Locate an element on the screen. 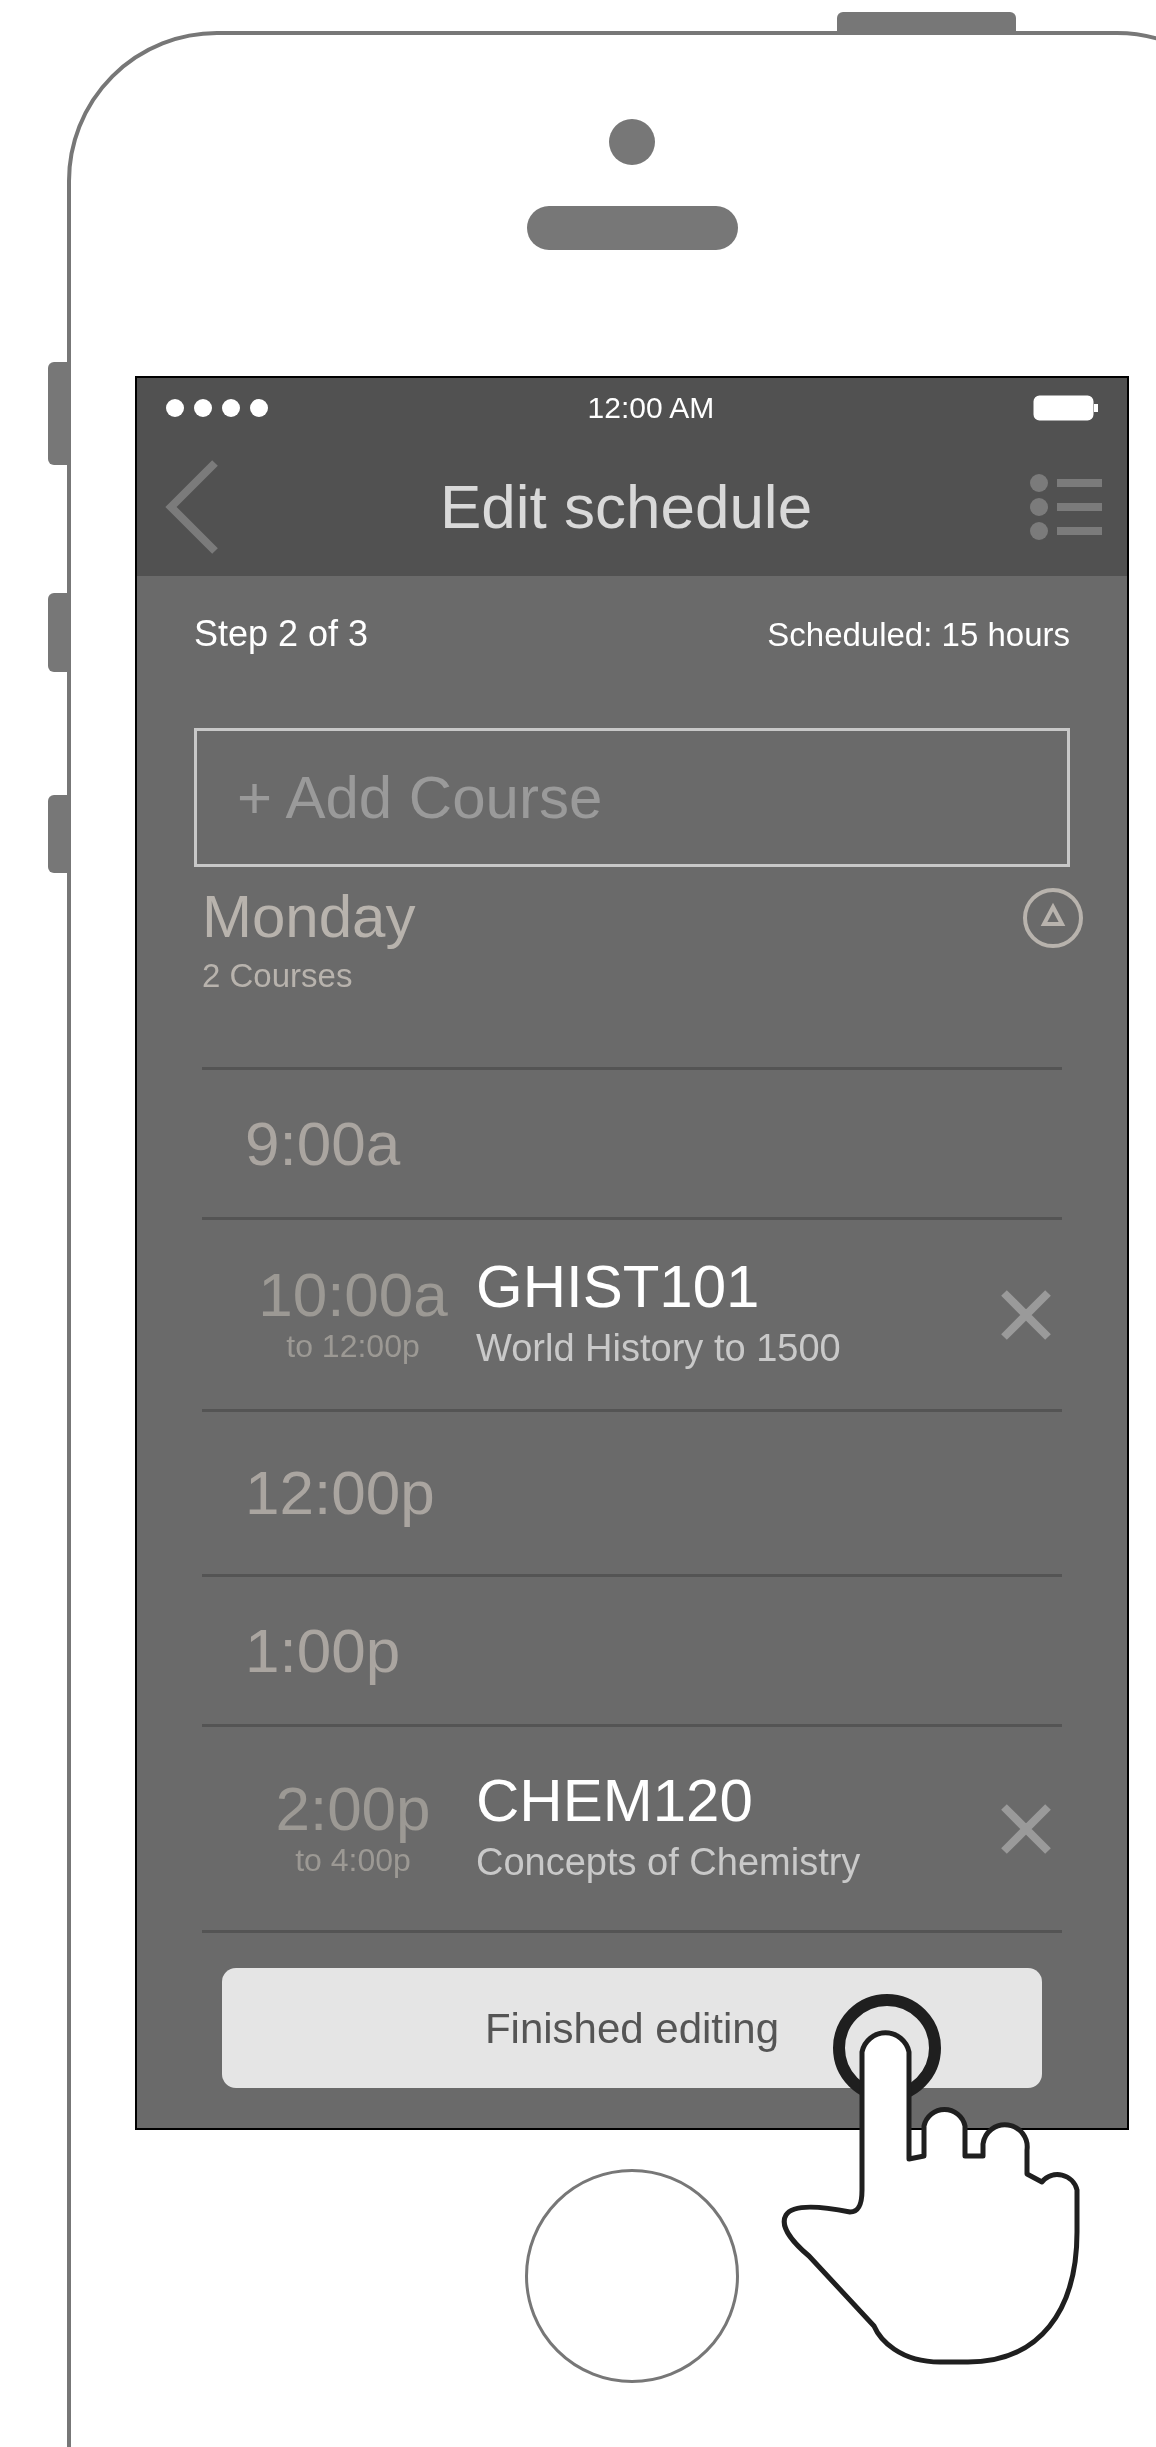 The width and height of the screenshot is (1156, 2447). step-indicator: Step 2 of 3 is located at coordinates (281, 634).